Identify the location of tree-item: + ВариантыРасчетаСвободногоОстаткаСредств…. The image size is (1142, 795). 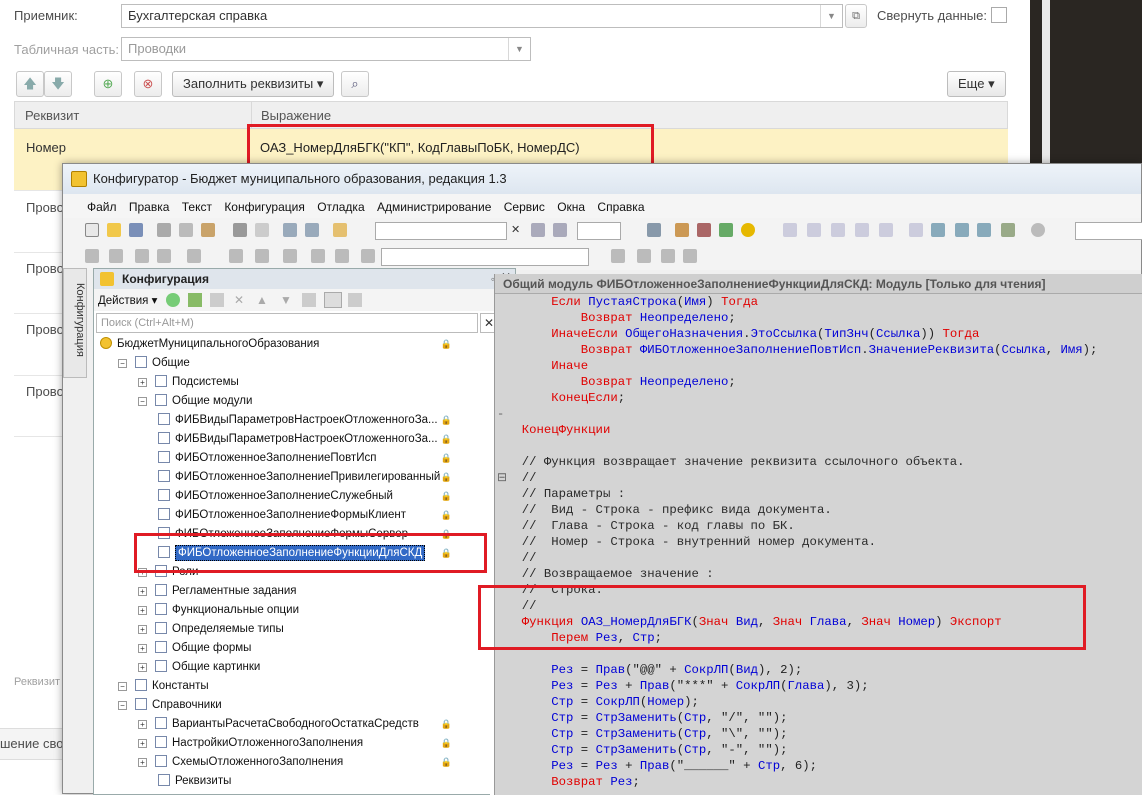
(291, 724).